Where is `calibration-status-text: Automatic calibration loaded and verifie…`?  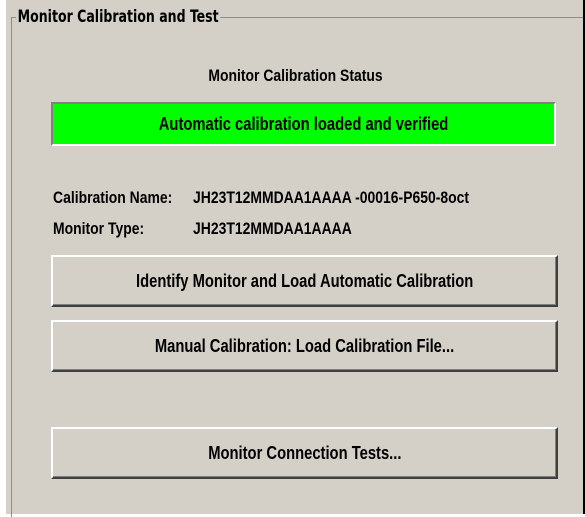
calibration-status-text: Automatic calibration loaded and verifie… is located at coordinates (303, 123).